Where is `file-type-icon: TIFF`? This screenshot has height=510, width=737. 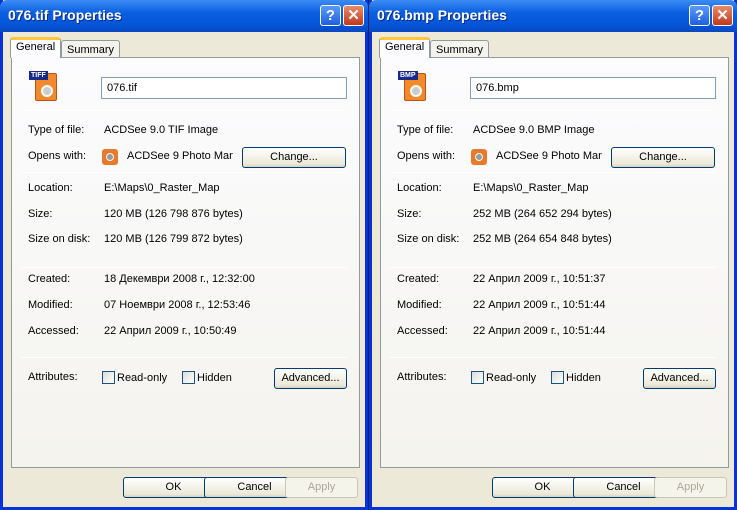
file-type-icon: TIFF is located at coordinates (45, 87).